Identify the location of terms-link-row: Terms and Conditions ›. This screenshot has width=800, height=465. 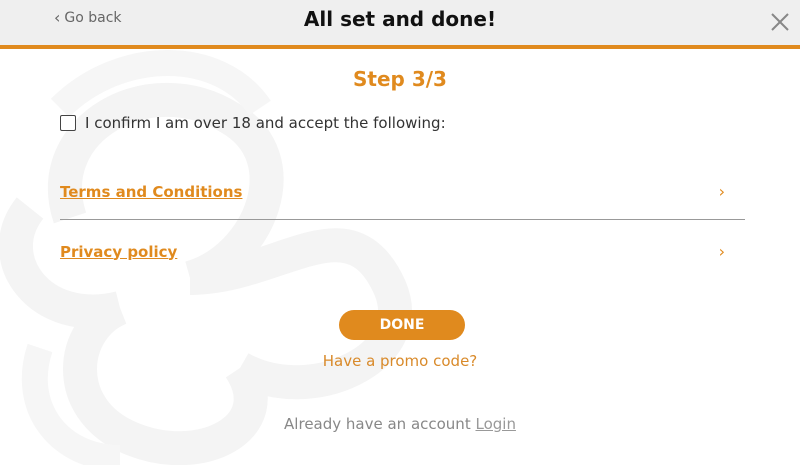
(402, 191).